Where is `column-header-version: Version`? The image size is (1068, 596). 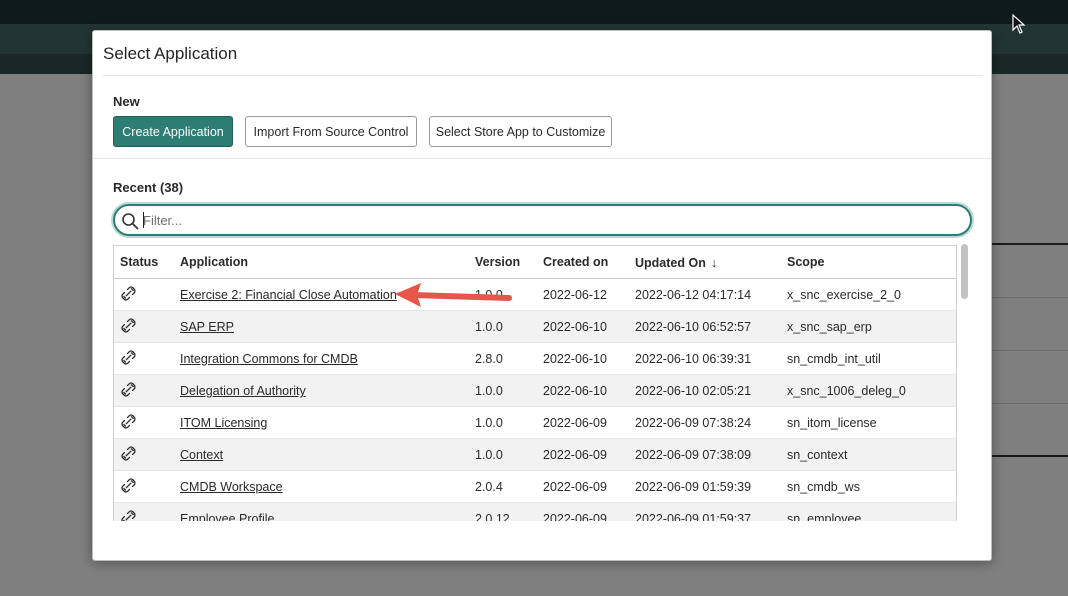 column-header-version: Version is located at coordinates (497, 262).